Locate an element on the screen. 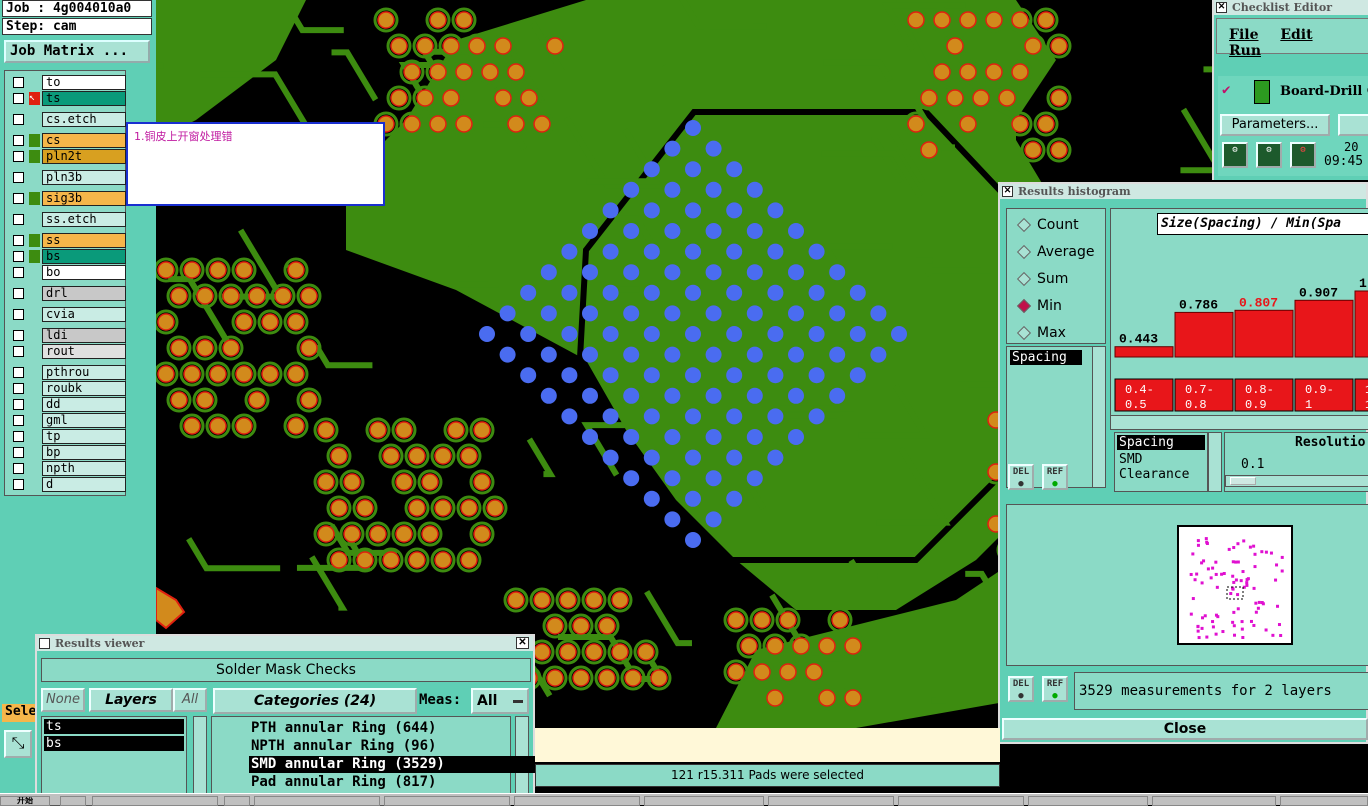  del-button-bottom: DEL ● is located at coordinates (1021, 689).